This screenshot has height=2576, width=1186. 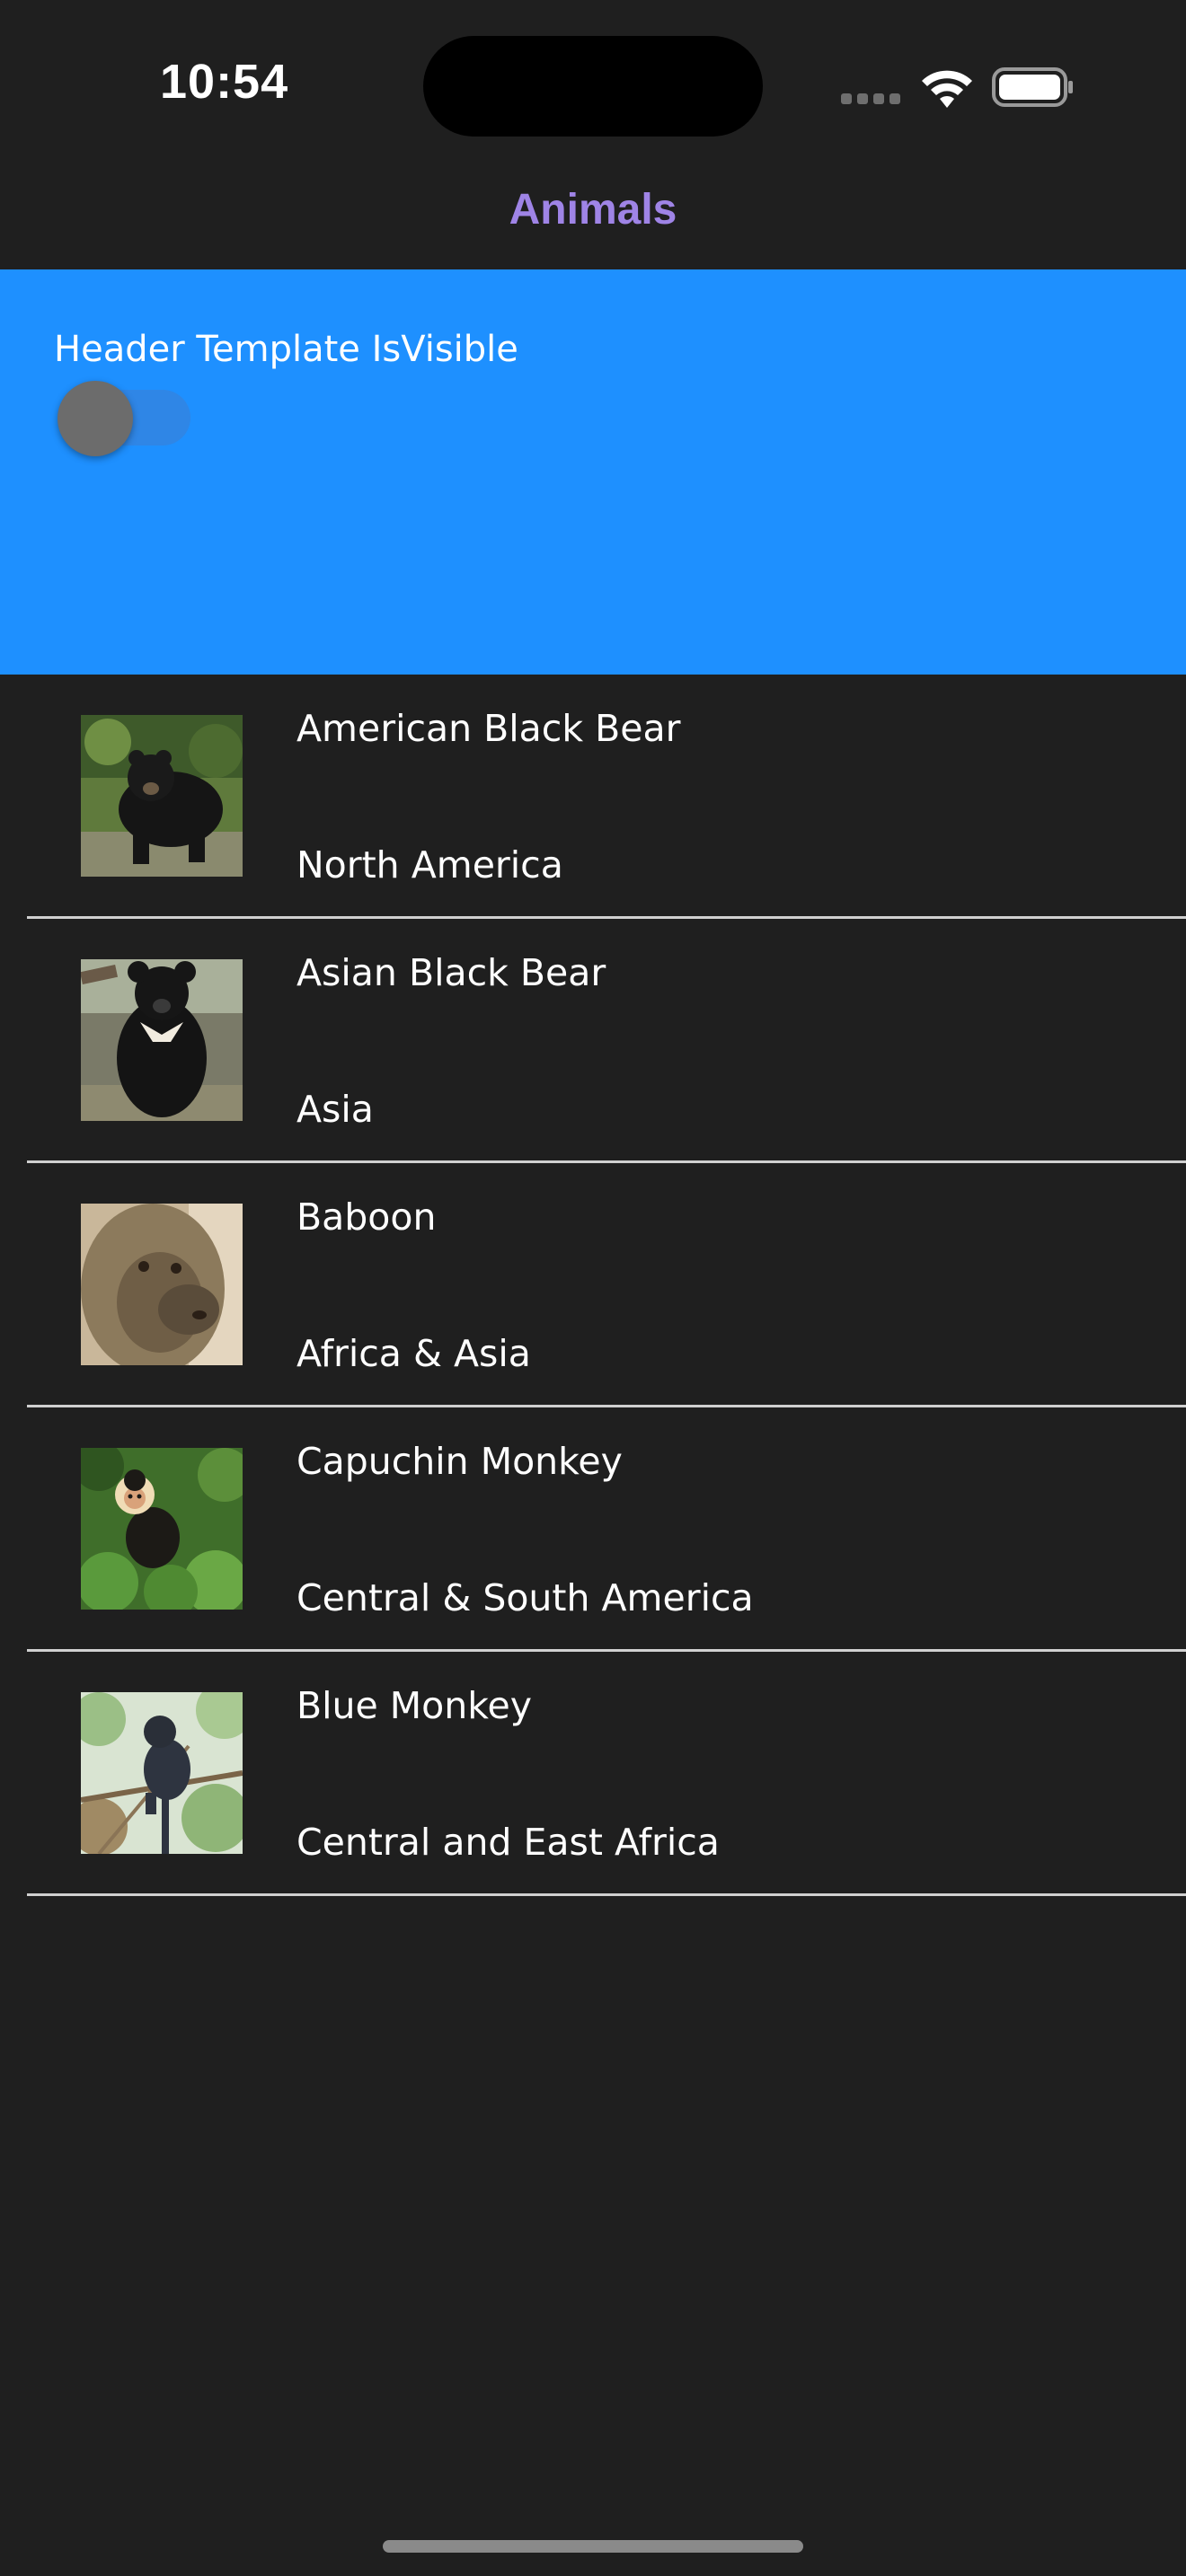 What do you see at coordinates (286, 349) in the screenshot?
I see `header-visibility-label: Header Template IsVisible` at bounding box center [286, 349].